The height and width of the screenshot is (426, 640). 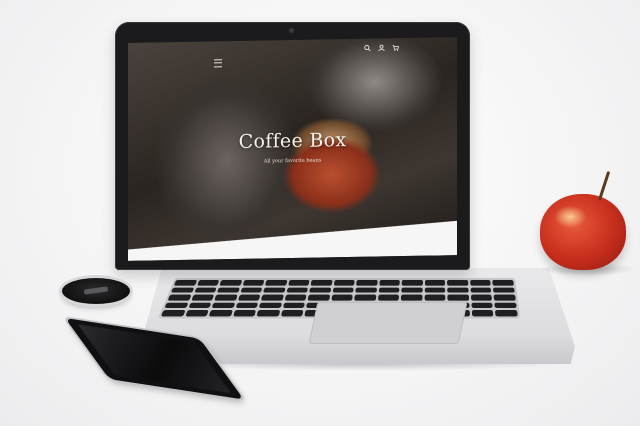 I want to click on user-icon, so click(x=381, y=48).